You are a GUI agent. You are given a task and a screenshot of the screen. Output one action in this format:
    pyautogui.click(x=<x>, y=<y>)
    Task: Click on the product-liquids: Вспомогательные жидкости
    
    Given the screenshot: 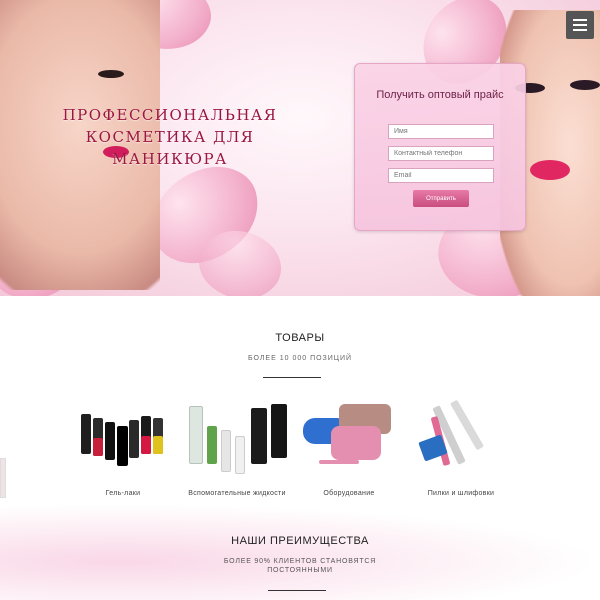 What is the action you would take?
    pyautogui.click(x=237, y=446)
    